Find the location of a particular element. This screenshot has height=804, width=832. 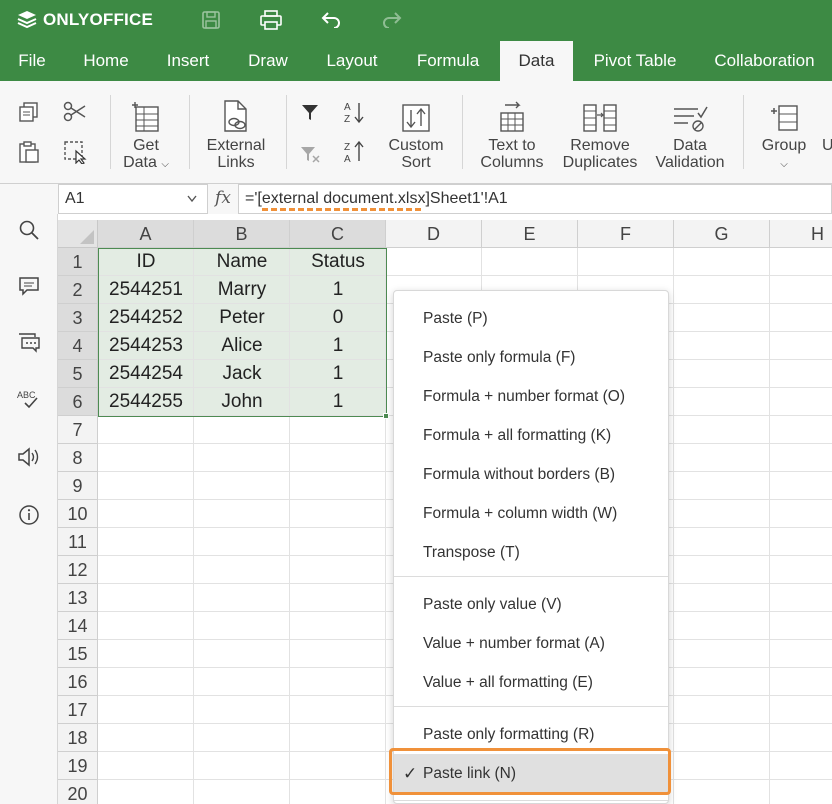

redo-icon is located at coordinates (392, 20).